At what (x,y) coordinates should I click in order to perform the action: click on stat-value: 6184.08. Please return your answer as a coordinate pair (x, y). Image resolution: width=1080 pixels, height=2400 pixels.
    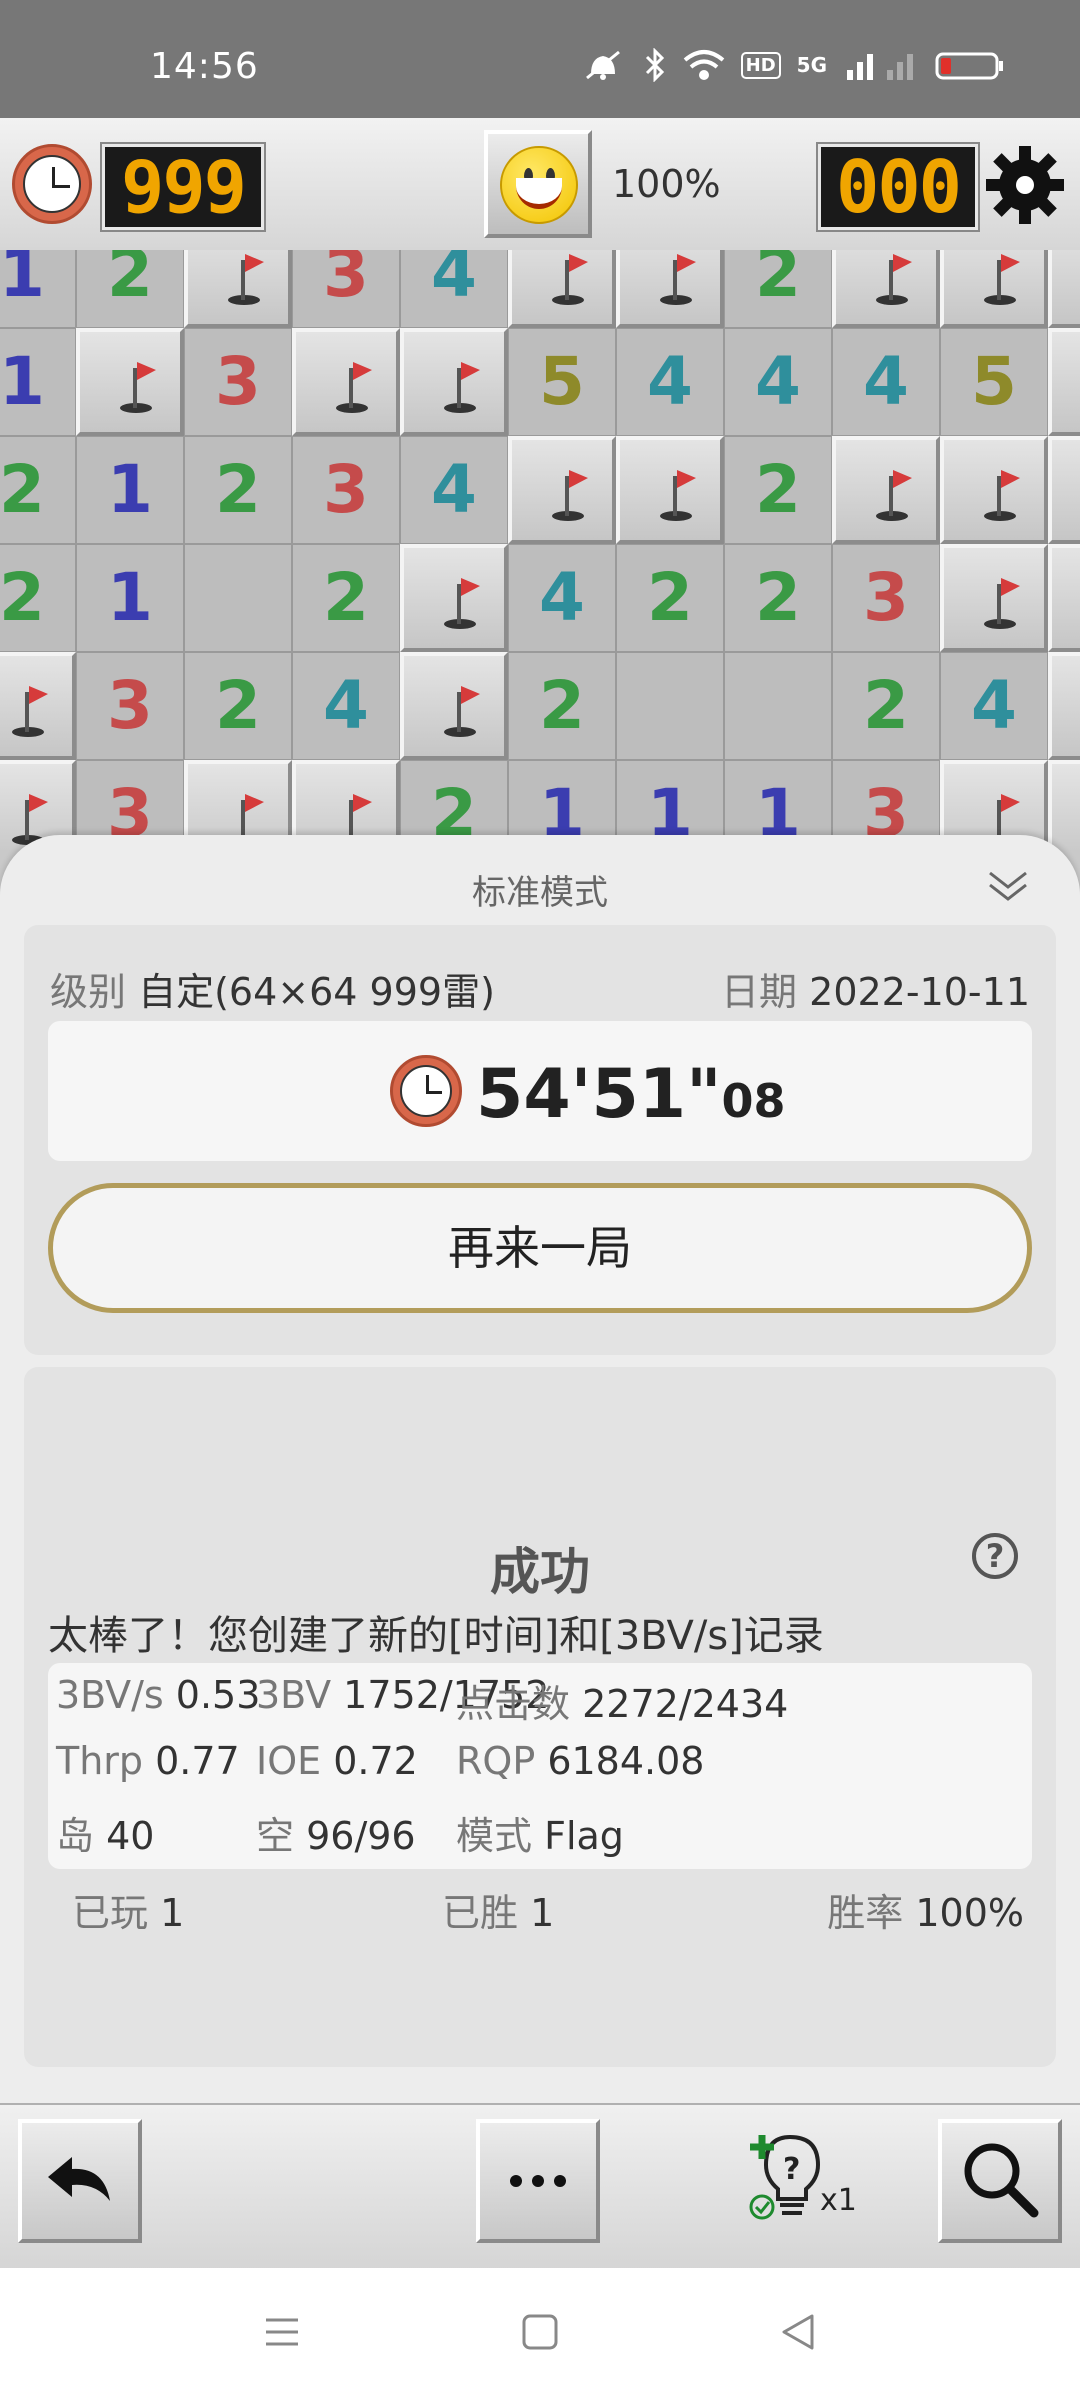
    Looking at the image, I should click on (620, 1761).